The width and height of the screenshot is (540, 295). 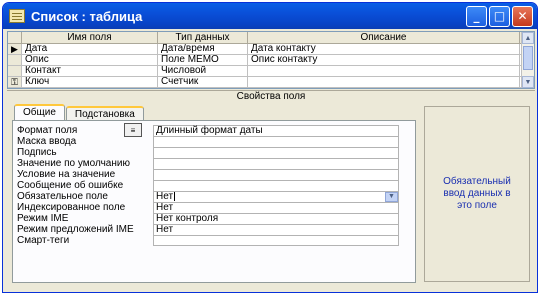 What do you see at coordinates (71, 207) in the screenshot?
I see `property-label: Индексированное поле` at bounding box center [71, 207].